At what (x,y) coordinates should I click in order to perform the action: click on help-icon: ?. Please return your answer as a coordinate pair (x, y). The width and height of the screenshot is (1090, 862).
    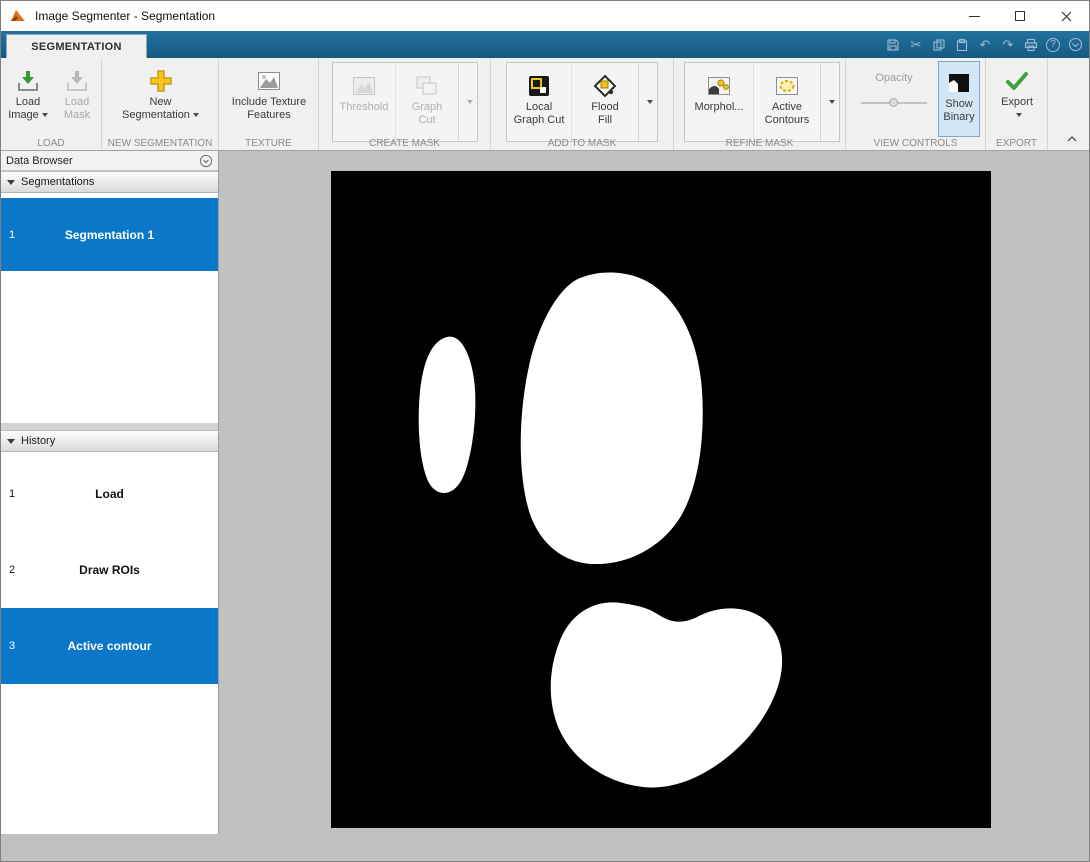
    Looking at the image, I should click on (1053, 44).